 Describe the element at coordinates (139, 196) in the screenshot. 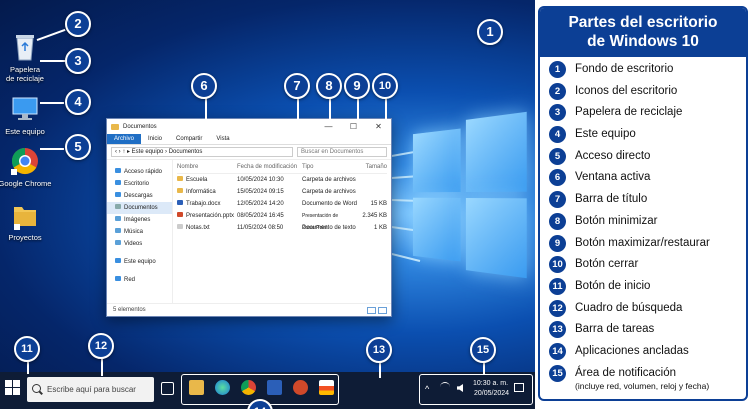

I see `nav-item: Descargas` at that location.